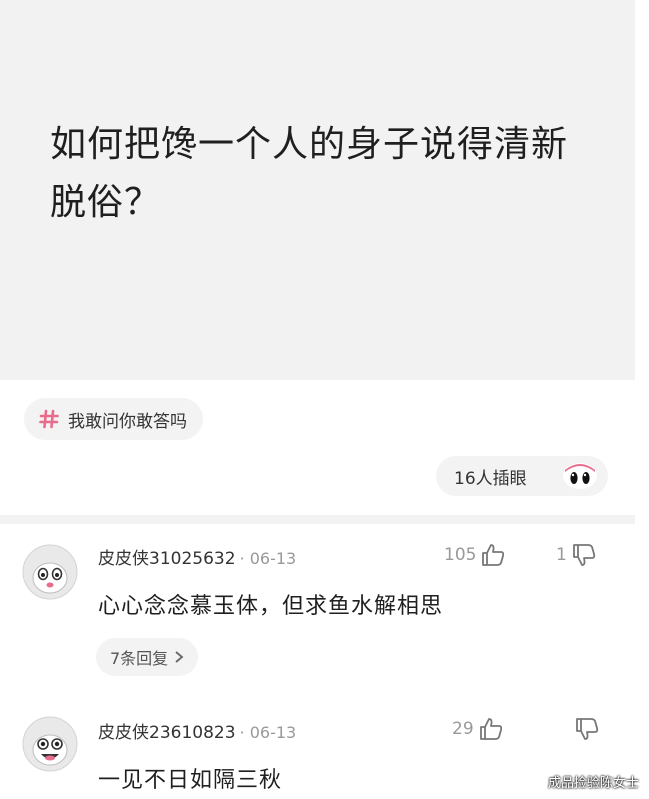 The image size is (649, 799). I want to click on comment-username: 皮皮侠23610823 · 06-13, so click(197, 730).